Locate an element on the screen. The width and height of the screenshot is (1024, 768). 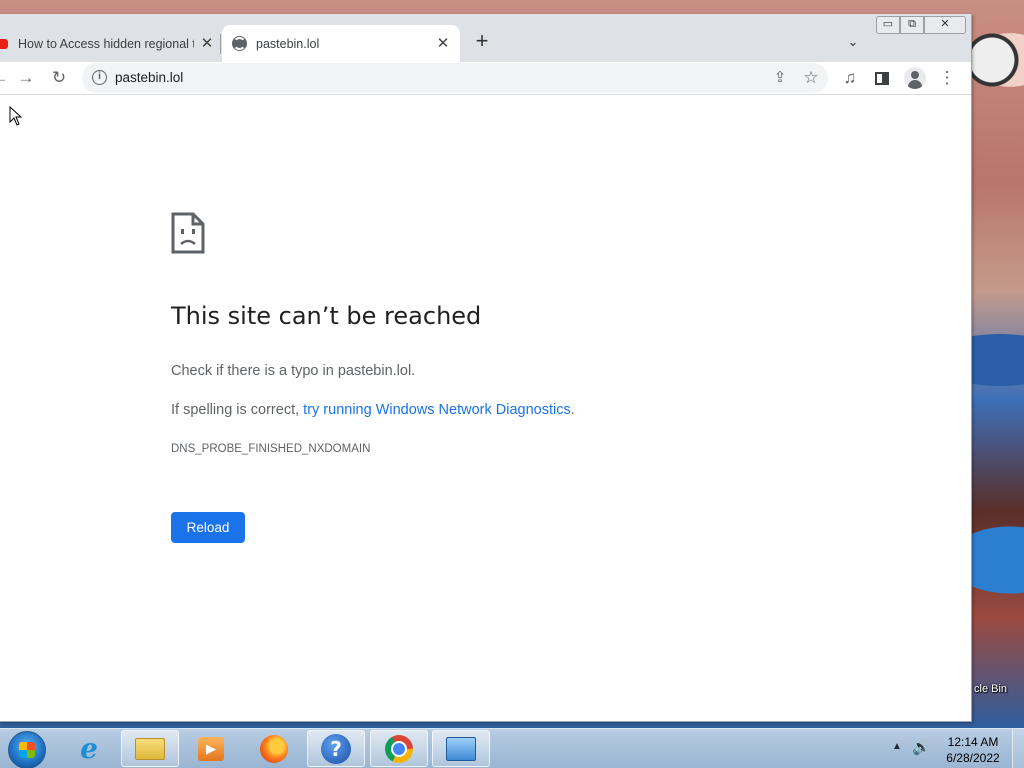
reload-button: Reload is located at coordinates (208, 527).